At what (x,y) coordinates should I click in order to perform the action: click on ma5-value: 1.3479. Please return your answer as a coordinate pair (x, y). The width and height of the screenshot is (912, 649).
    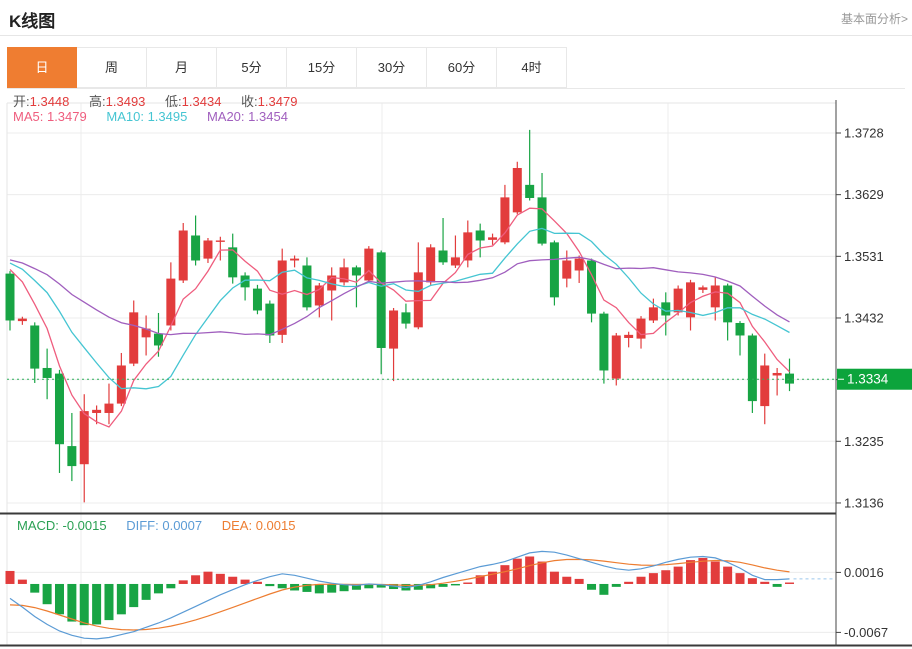
    Looking at the image, I should click on (66, 116).